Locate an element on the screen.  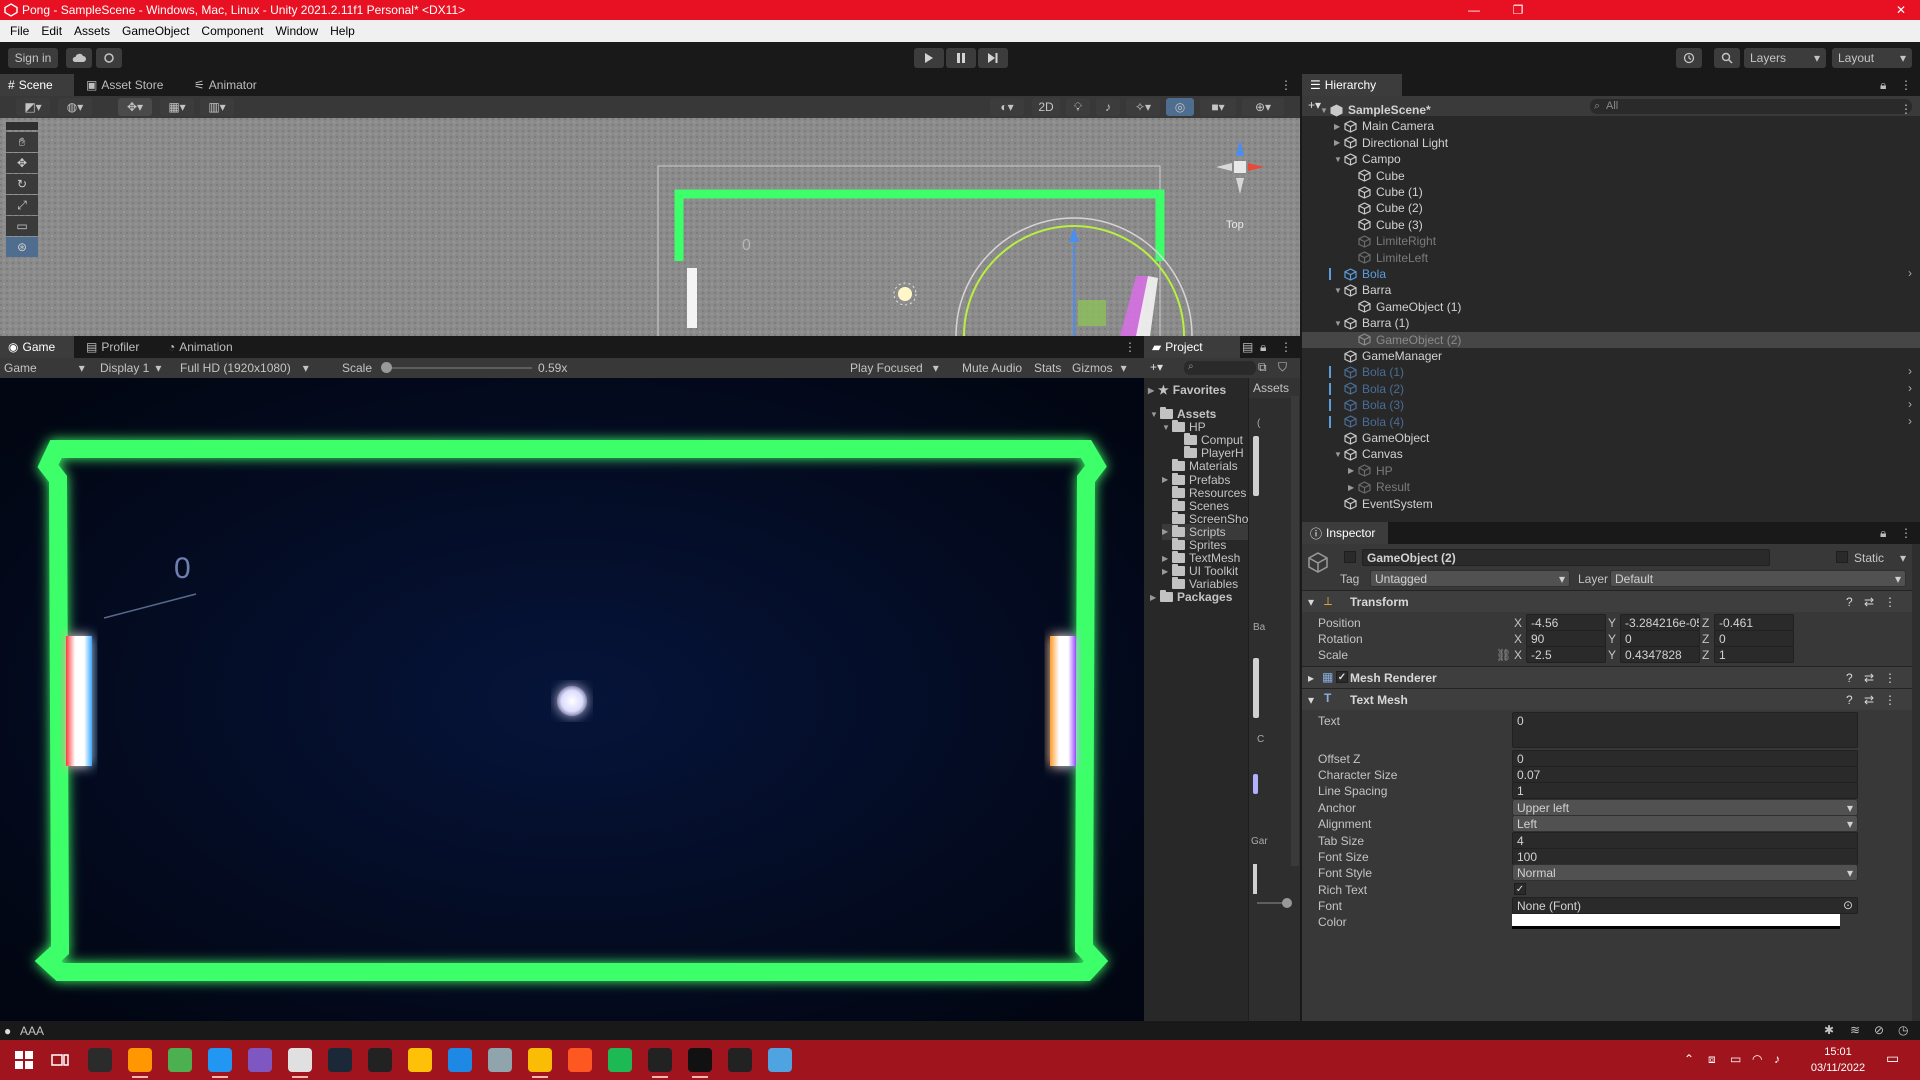
sign-in-button: Sign in is located at coordinates (33, 58).